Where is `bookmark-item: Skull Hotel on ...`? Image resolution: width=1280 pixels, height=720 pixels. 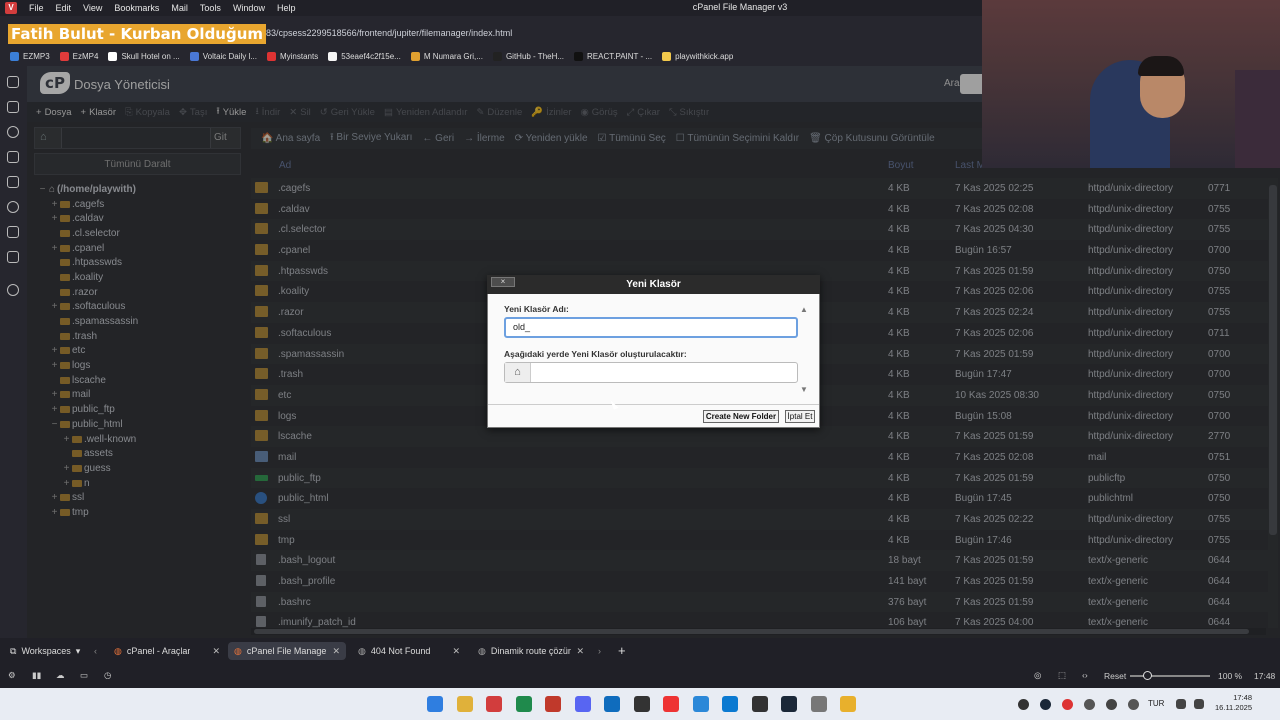
bookmark-item: Skull Hotel on ... is located at coordinates (144, 56).